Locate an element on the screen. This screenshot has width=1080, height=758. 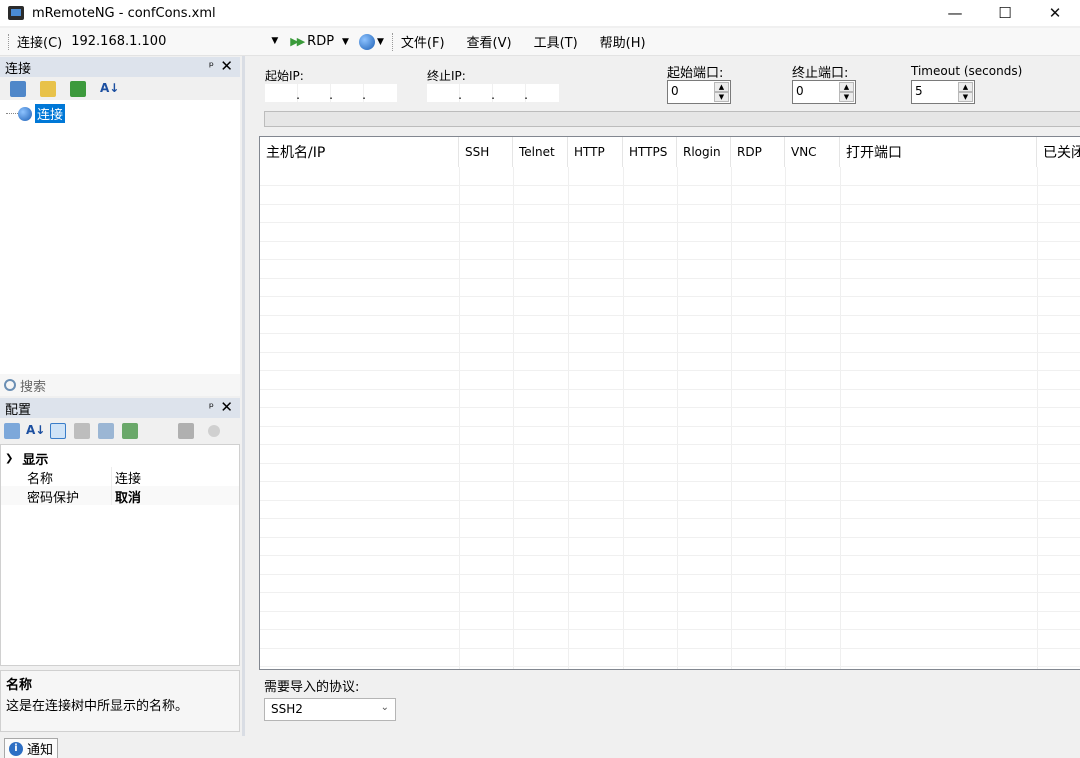
arrow-right-icon: ▶▶ is located at coordinates (297, 41).